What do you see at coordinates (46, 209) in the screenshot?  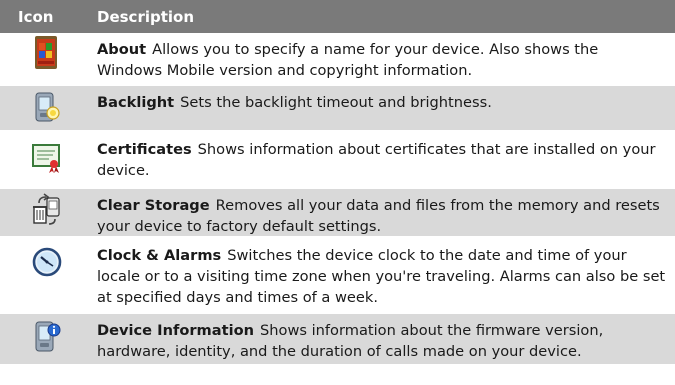 I see `clear-storage-icon` at bounding box center [46, 209].